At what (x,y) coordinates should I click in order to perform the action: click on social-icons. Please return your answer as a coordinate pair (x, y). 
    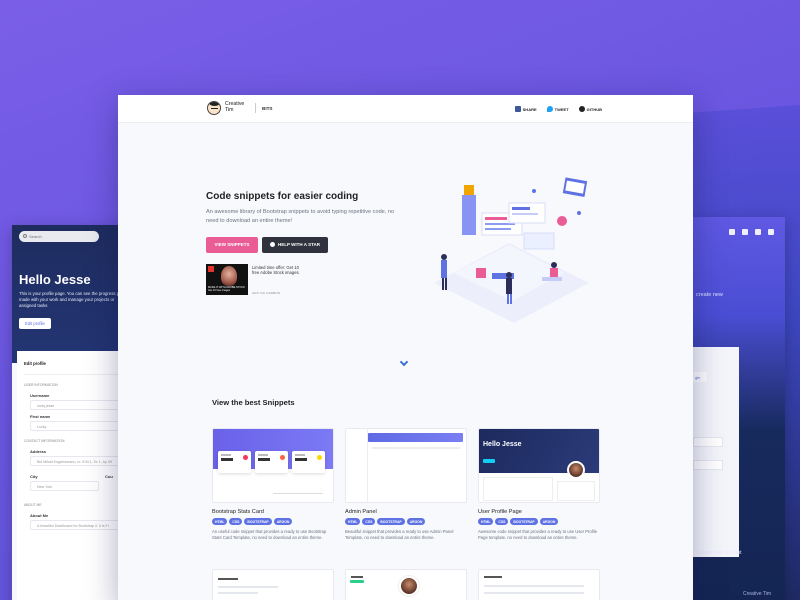
    Looking at the image, I should click on (751, 232).